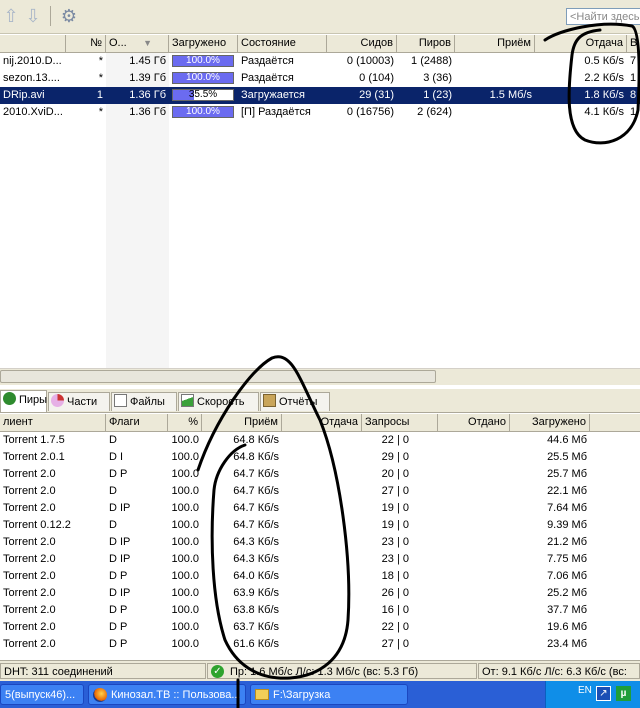 This screenshot has height=708, width=640. I want to click on arrow-down-icon: ⇩, so click(33, 16).